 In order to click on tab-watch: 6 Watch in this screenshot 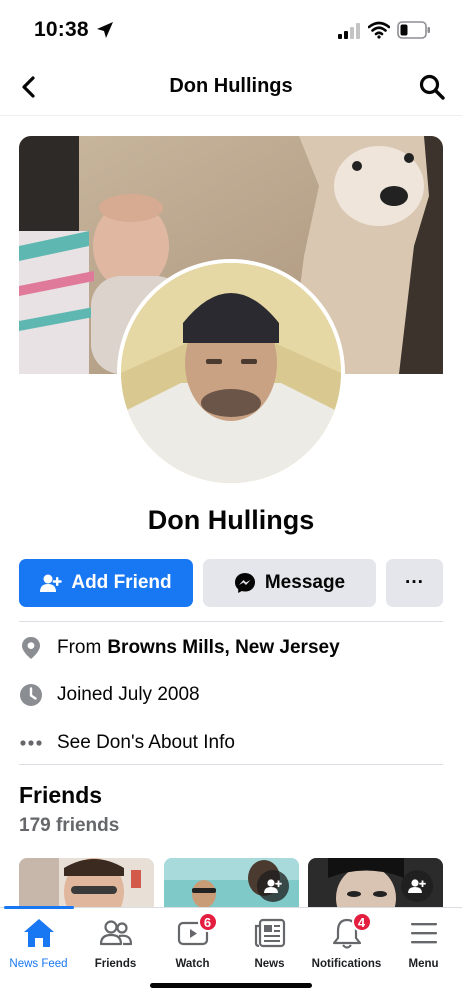, I will do `click(192, 941)`.